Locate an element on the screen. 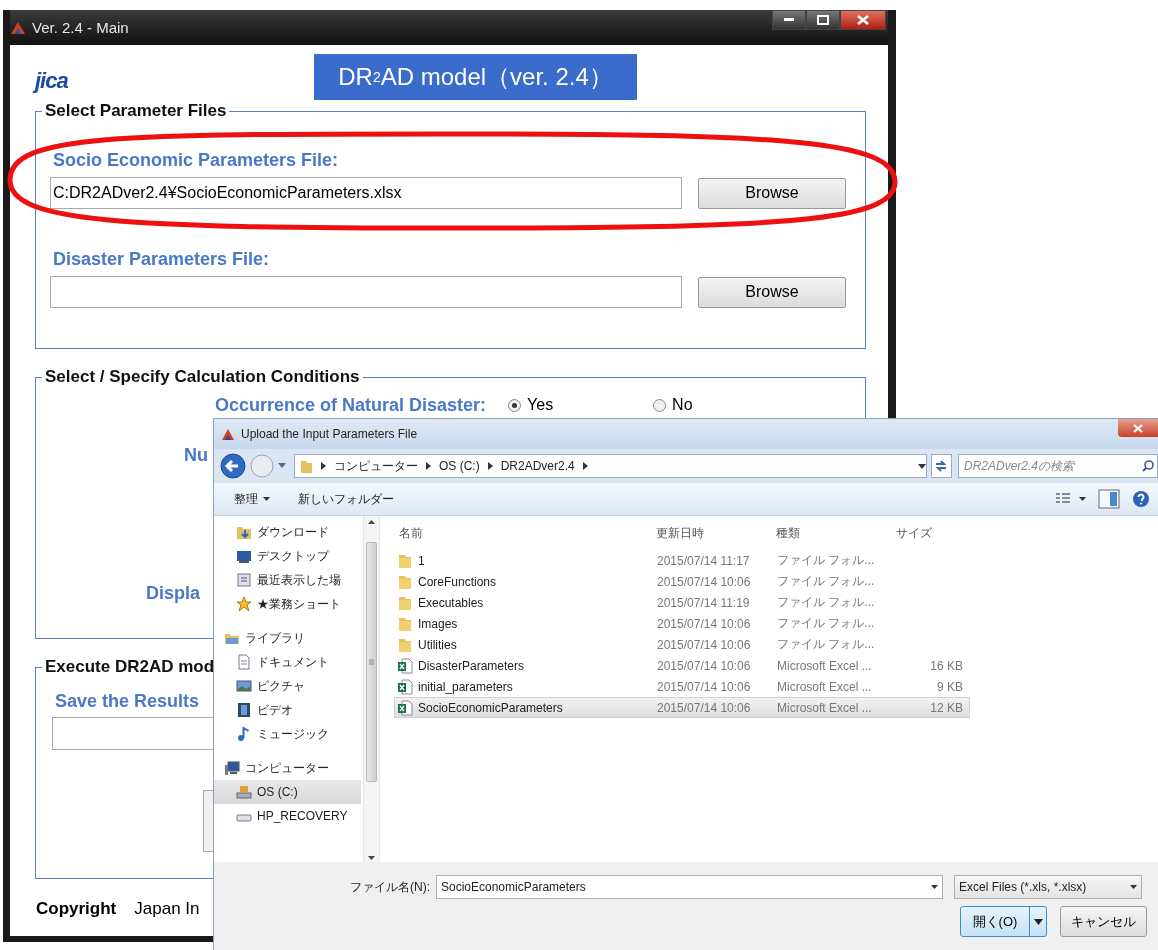  column-header: 更新日時 is located at coordinates (716, 533).